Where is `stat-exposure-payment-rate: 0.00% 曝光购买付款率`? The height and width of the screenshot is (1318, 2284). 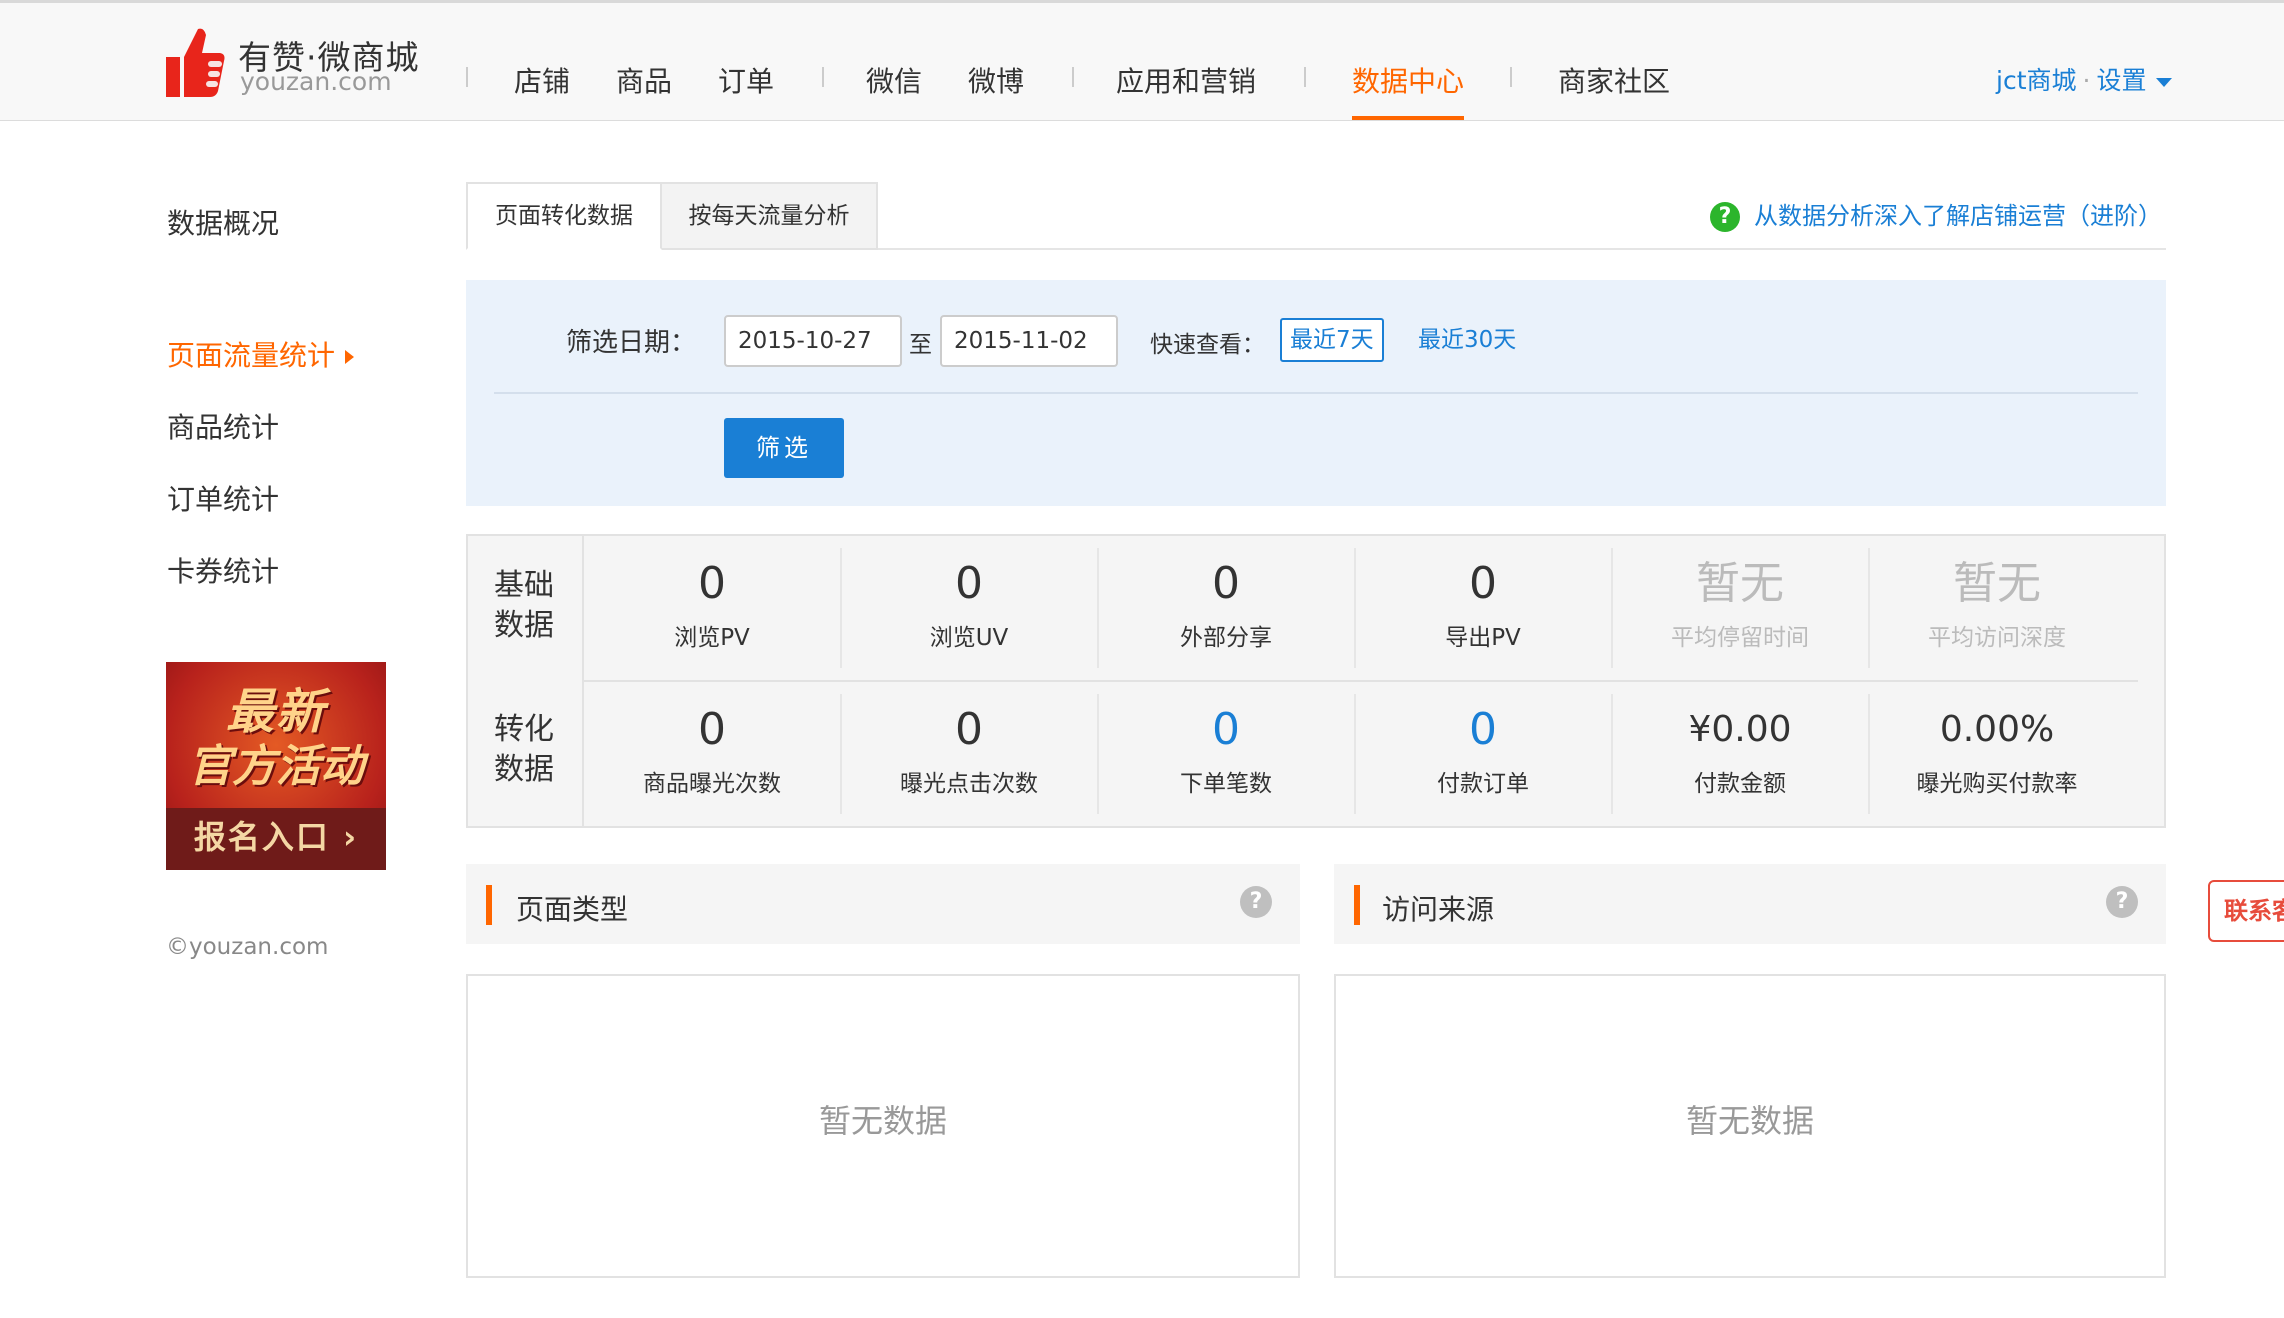 stat-exposure-payment-rate: 0.00% 曝光购买付款率 is located at coordinates (1997, 750).